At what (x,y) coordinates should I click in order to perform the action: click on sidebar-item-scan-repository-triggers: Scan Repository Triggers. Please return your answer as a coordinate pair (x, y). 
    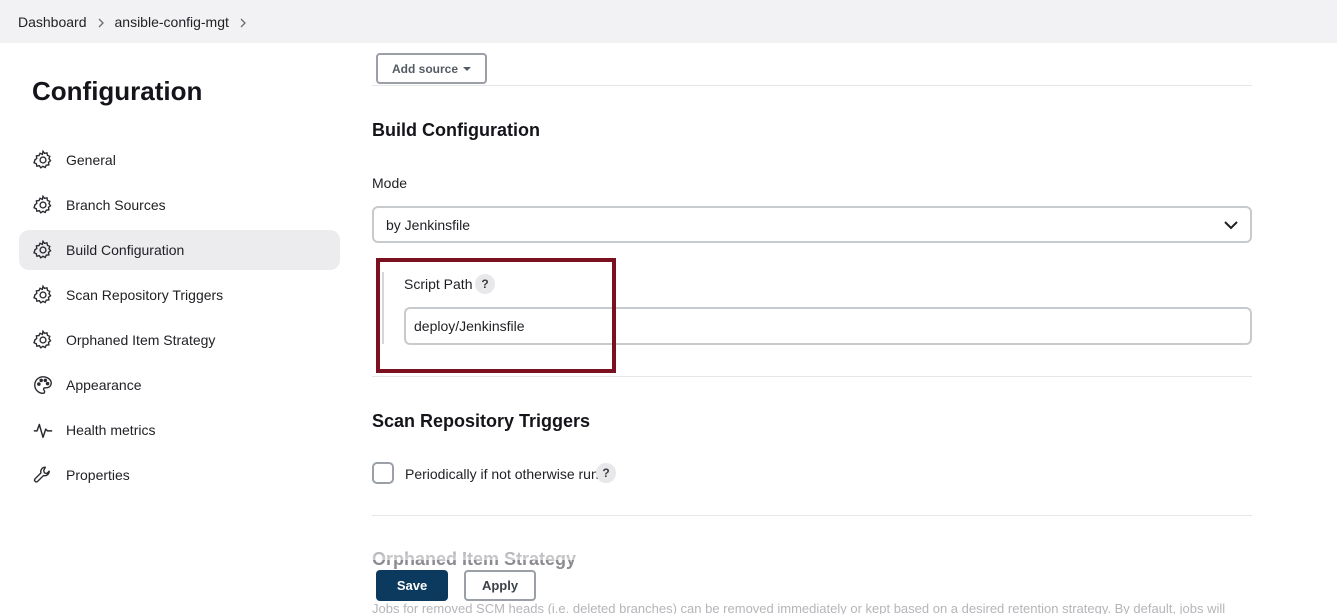
    Looking at the image, I should click on (179, 295).